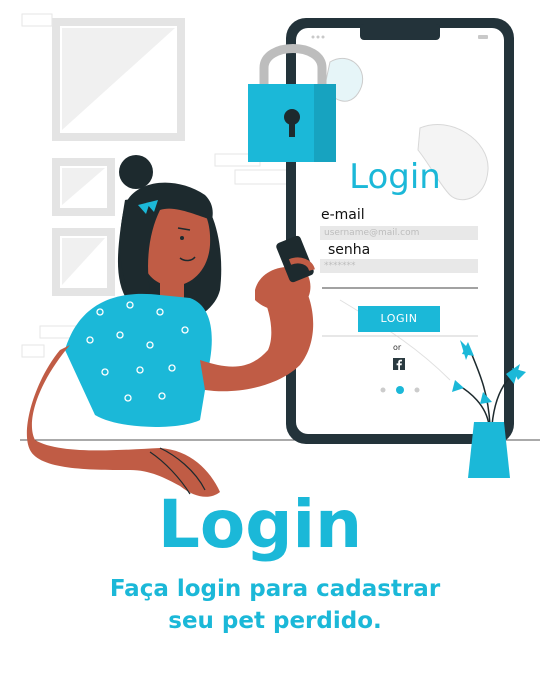  I want to click on subtitle-line-1: Faça login para cadastrar, so click(275, 589).